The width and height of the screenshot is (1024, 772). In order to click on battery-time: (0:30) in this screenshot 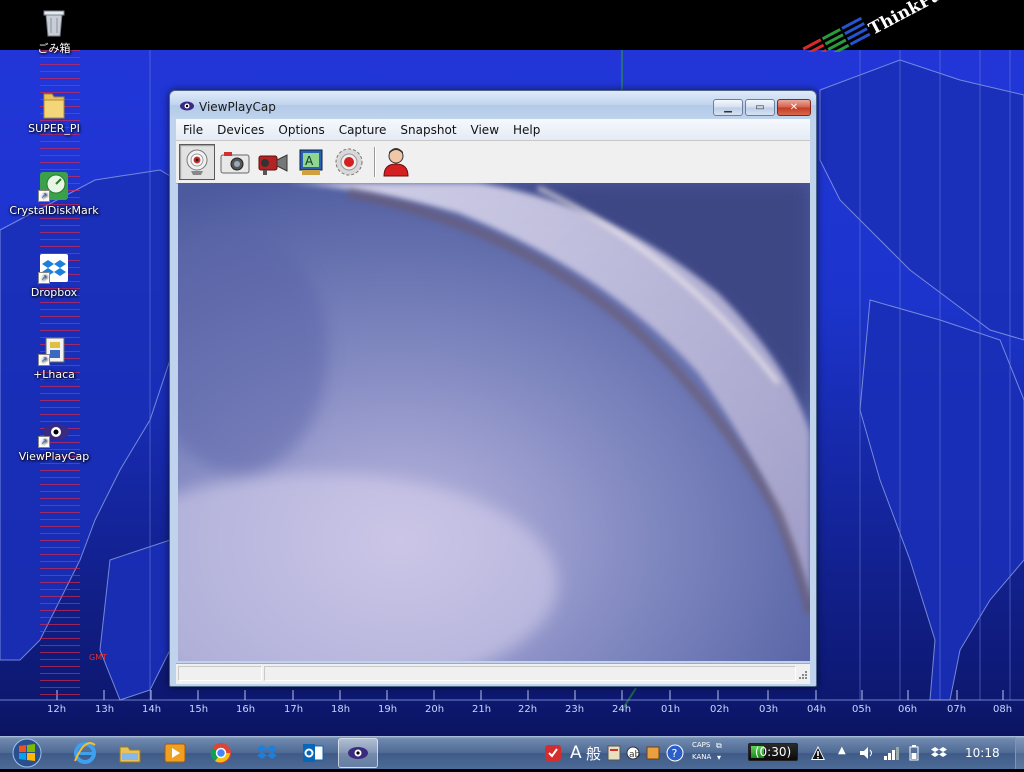, I will do `click(773, 752)`.